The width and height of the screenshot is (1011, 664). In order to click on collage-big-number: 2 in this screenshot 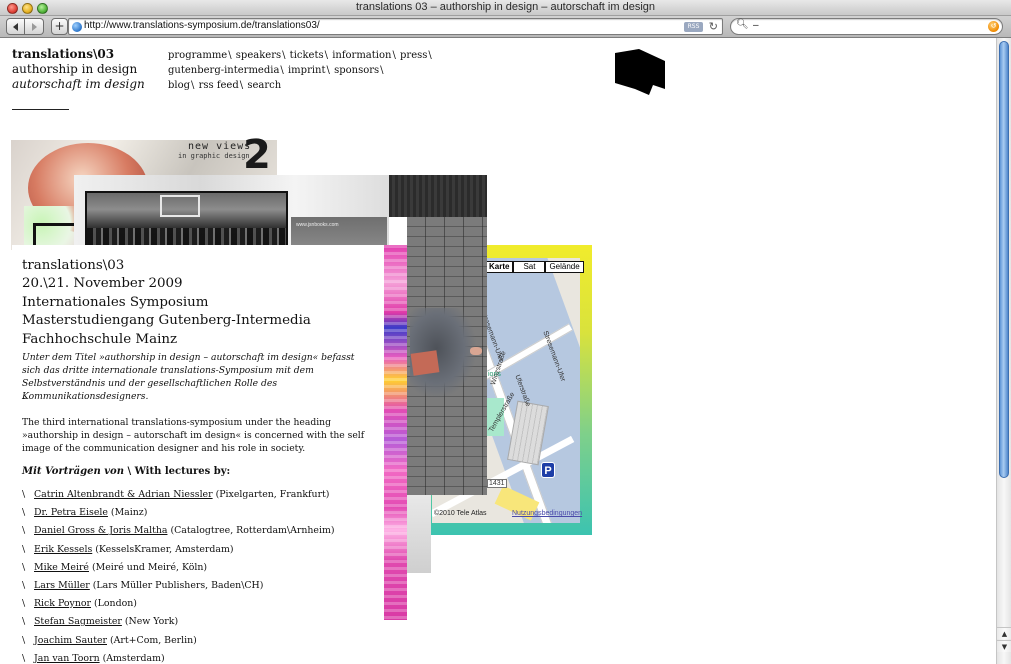, I will do `click(257, 155)`.